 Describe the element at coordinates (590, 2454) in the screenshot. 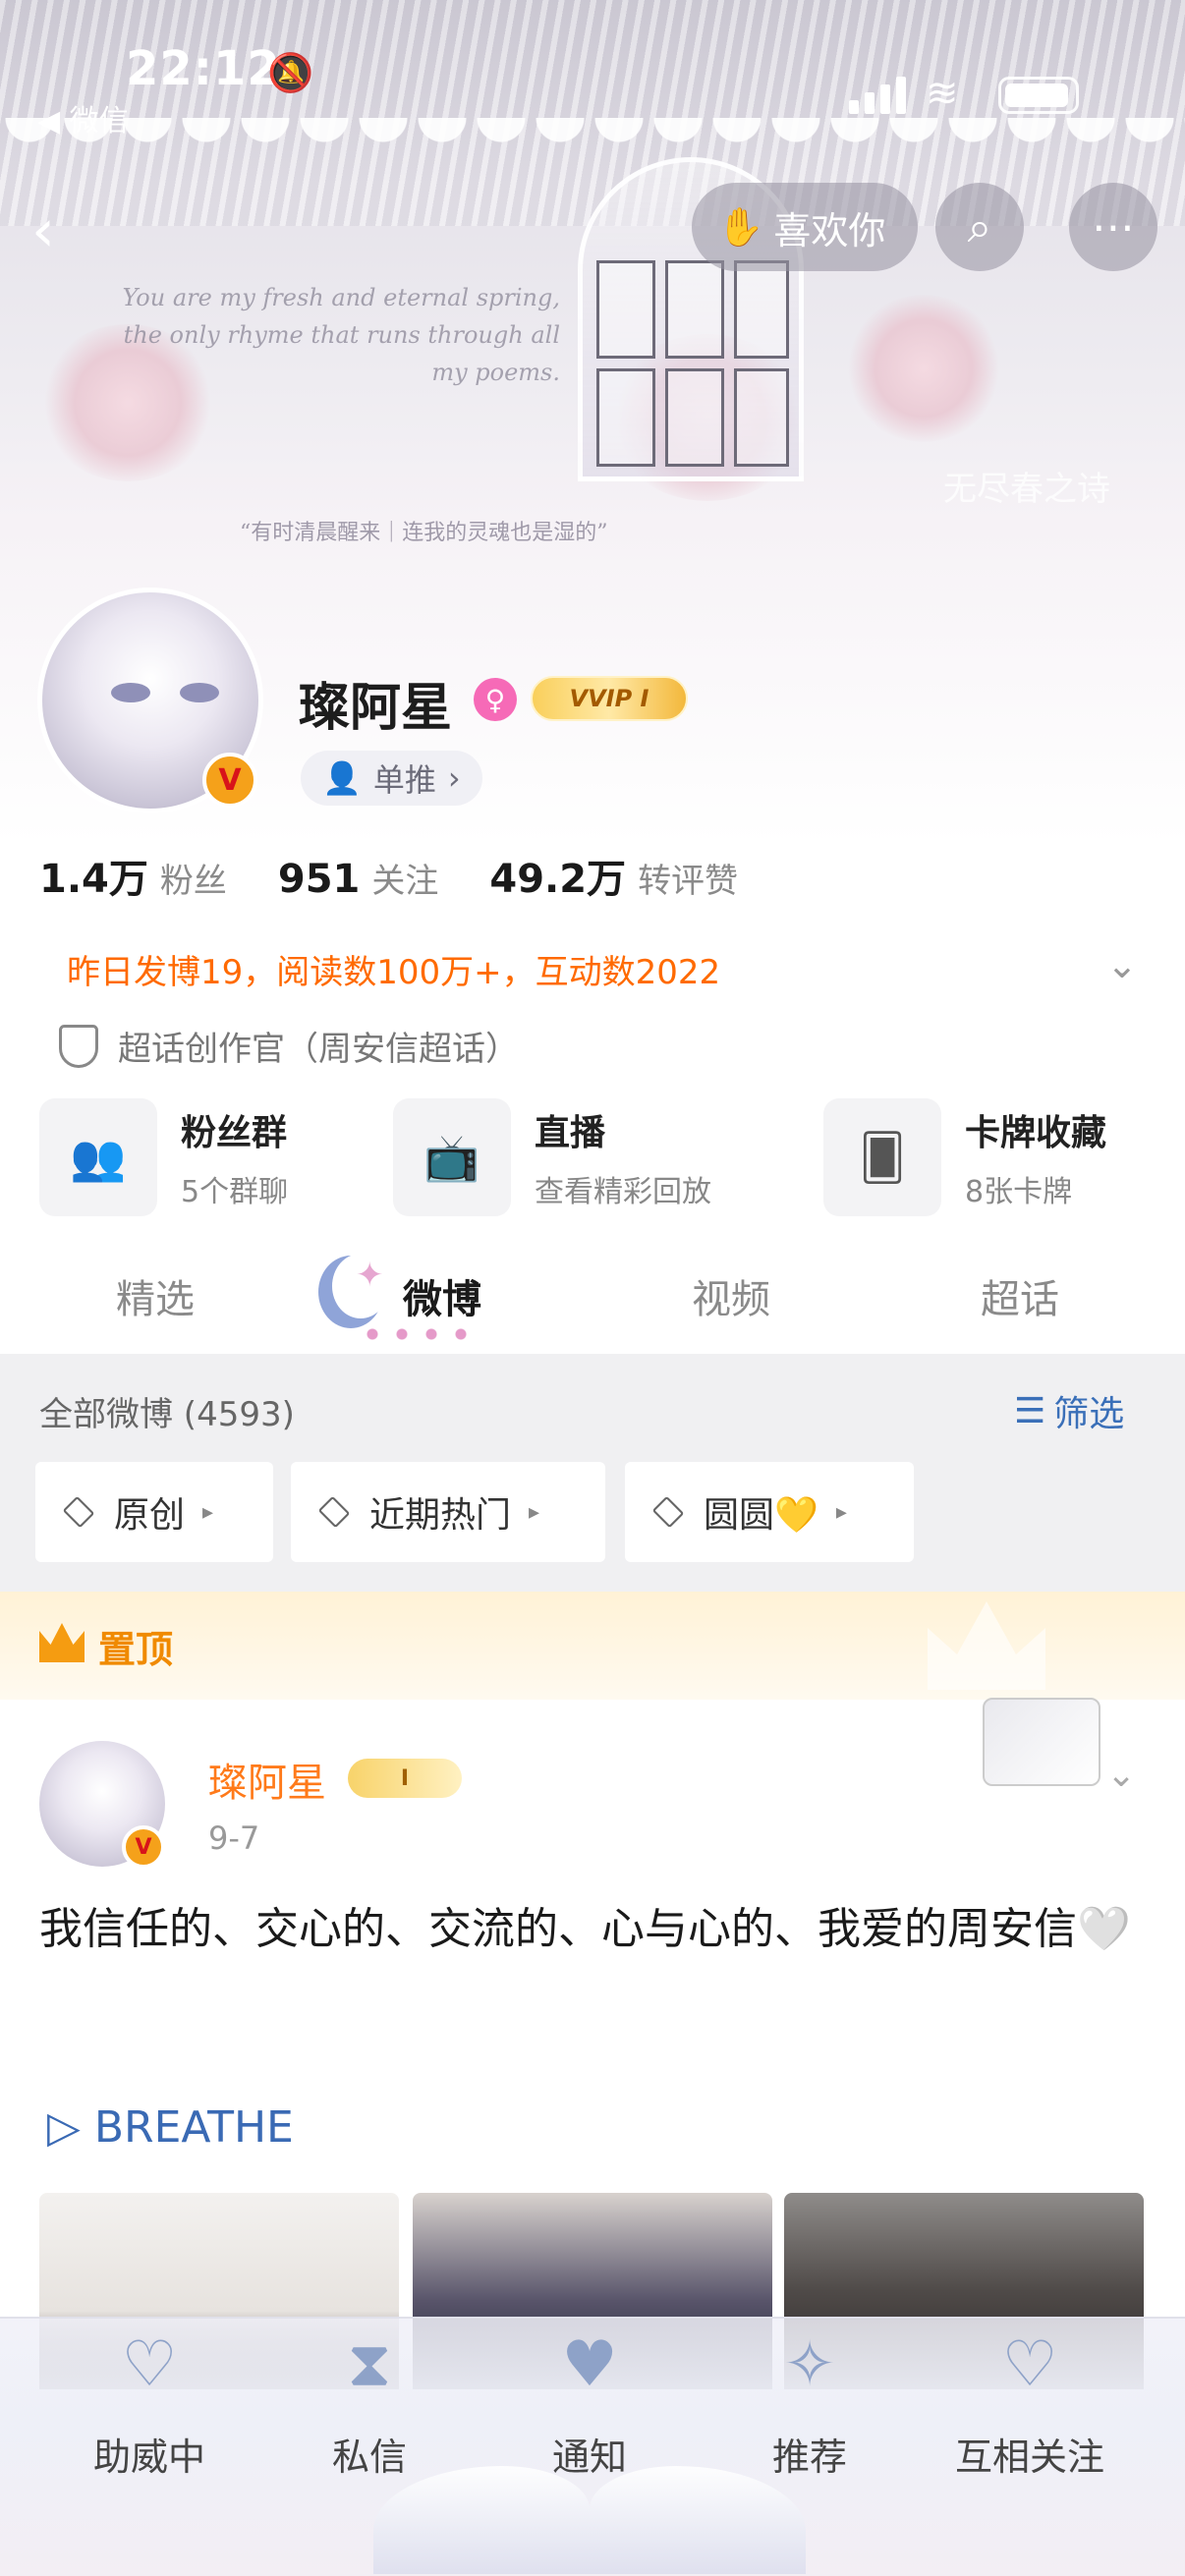

I see `tab-notifications: 通知` at that location.